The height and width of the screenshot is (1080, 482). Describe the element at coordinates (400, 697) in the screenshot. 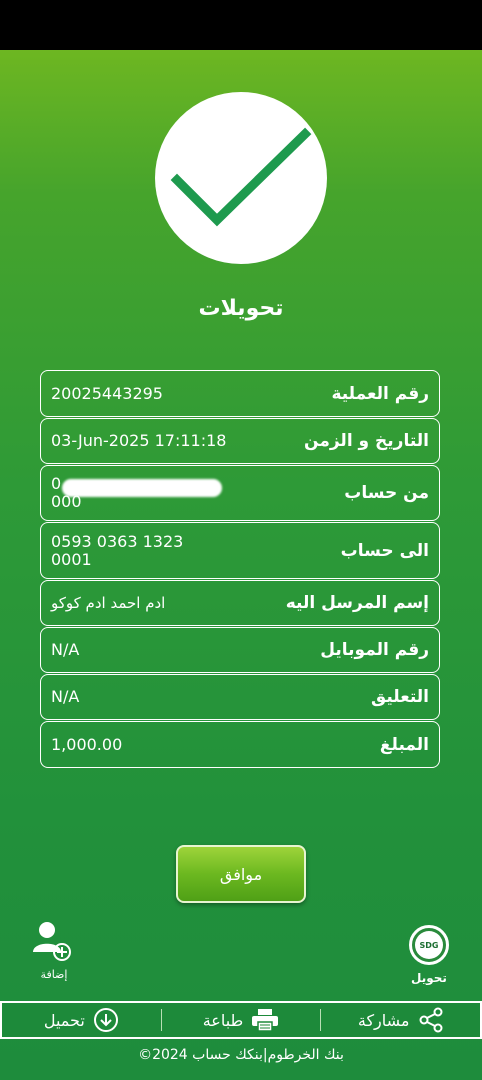

I see `detail-label: التعليق` at that location.